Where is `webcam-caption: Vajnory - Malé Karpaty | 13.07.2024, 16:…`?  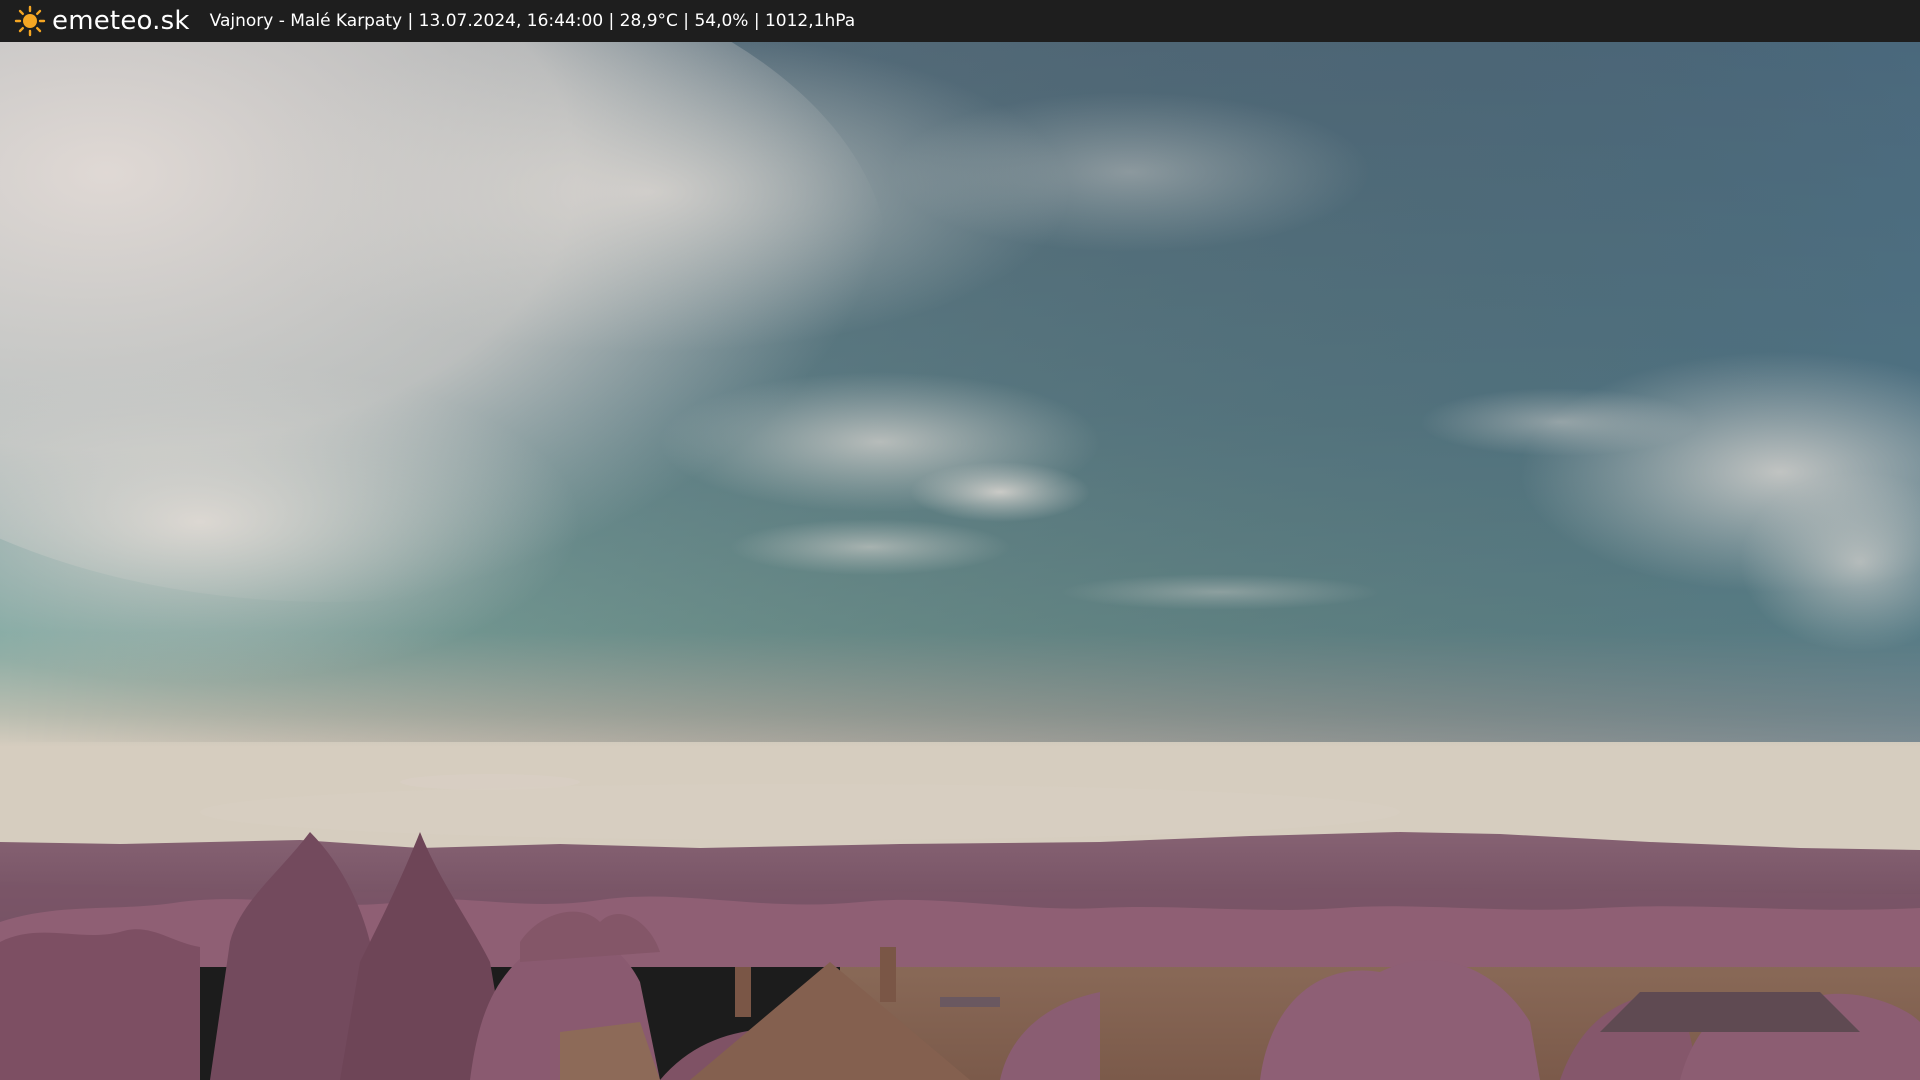
webcam-caption: Vajnory - Malé Karpaty | 13.07.2024, 16:… is located at coordinates (532, 21).